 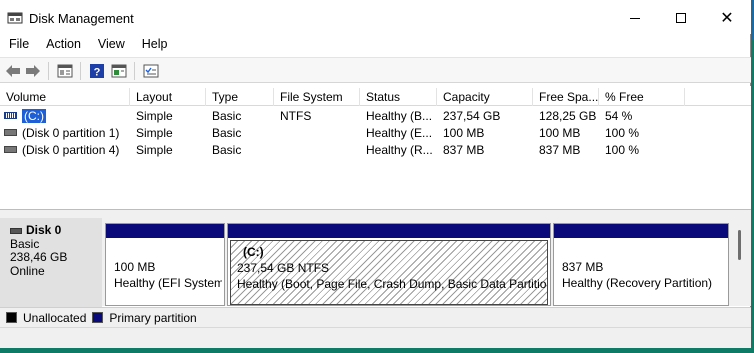 I want to click on properties-button, so click(x=119, y=71).